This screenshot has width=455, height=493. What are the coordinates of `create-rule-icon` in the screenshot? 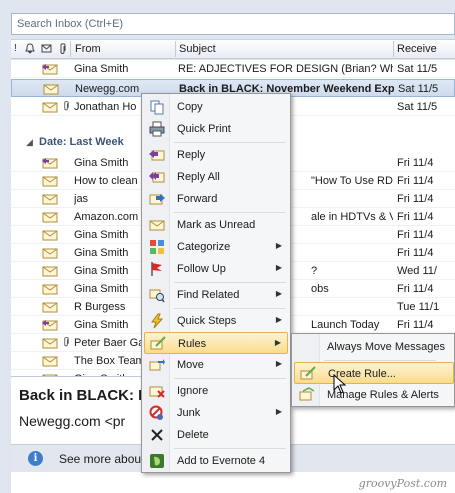 It's located at (308, 373).